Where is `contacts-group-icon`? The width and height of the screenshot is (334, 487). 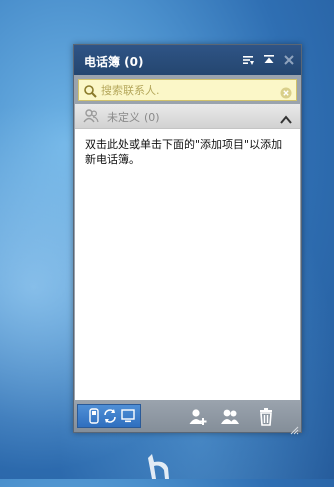 contacts-group-icon is located at coordinates (230, 417).